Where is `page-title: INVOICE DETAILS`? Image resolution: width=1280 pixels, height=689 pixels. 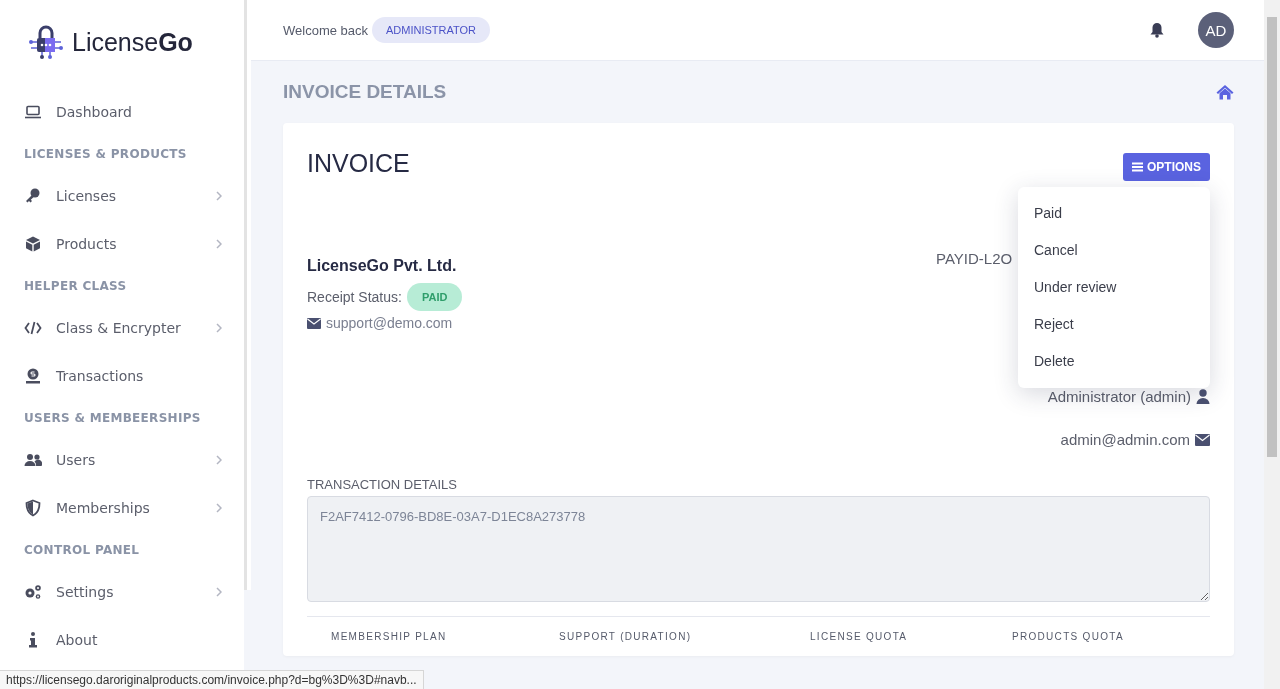 page-title: INVOICE DETAILS is located at coordinates (365, 92).